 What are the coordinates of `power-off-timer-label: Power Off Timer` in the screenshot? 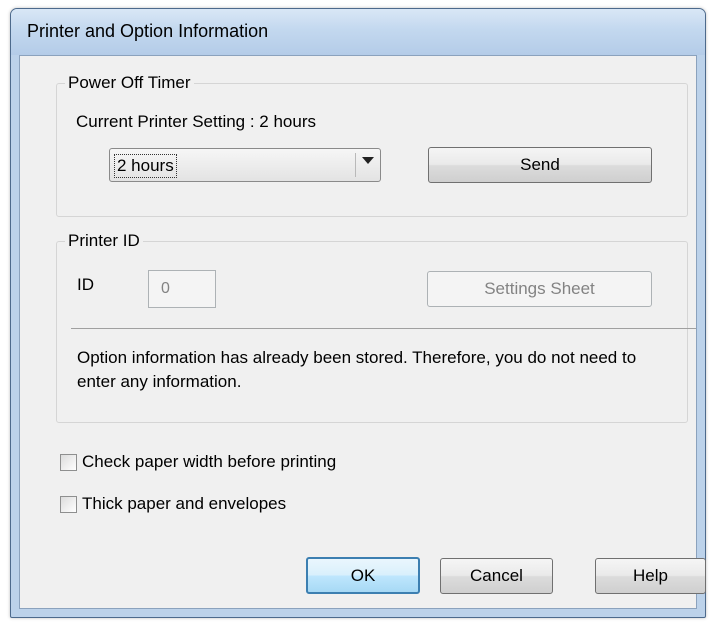 It's located at (129, 83).